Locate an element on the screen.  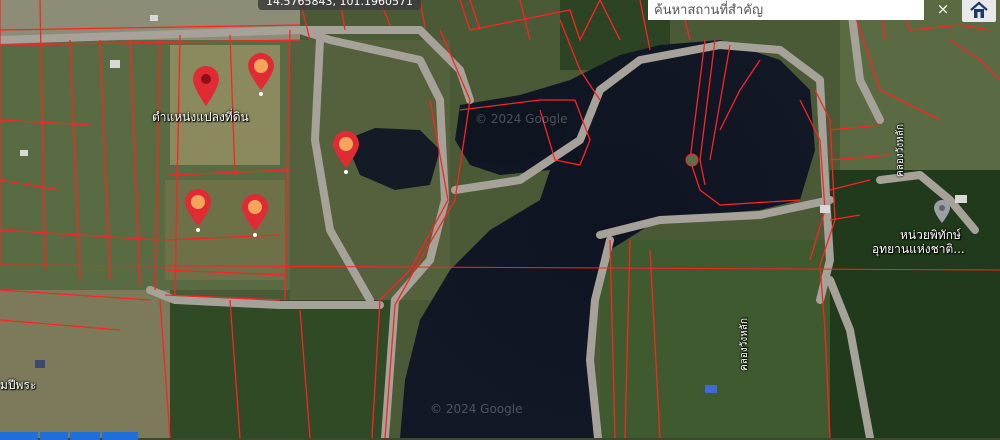
home-button is located at coordinates (979, 11).